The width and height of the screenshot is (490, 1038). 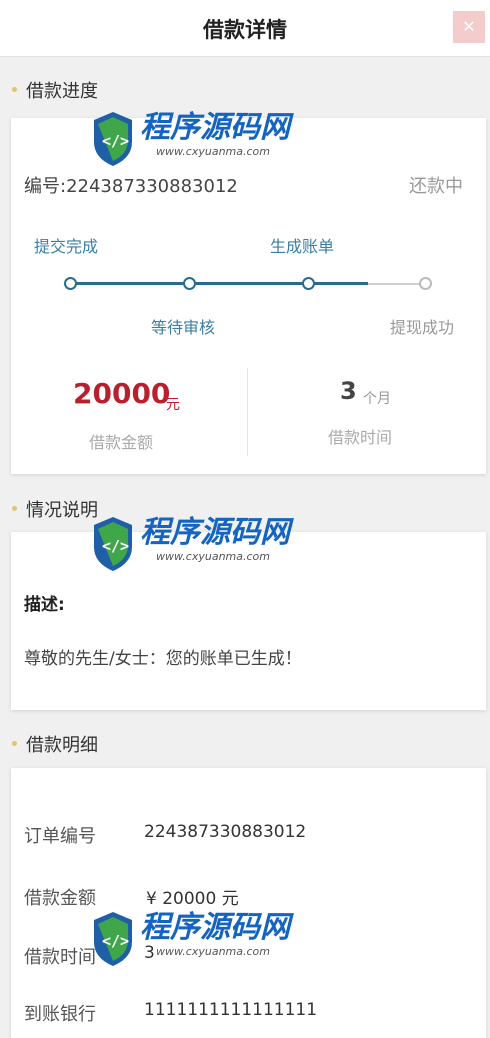 I want to click on step-label-withdrawn: 提现成功, so click(x=422, y=327).